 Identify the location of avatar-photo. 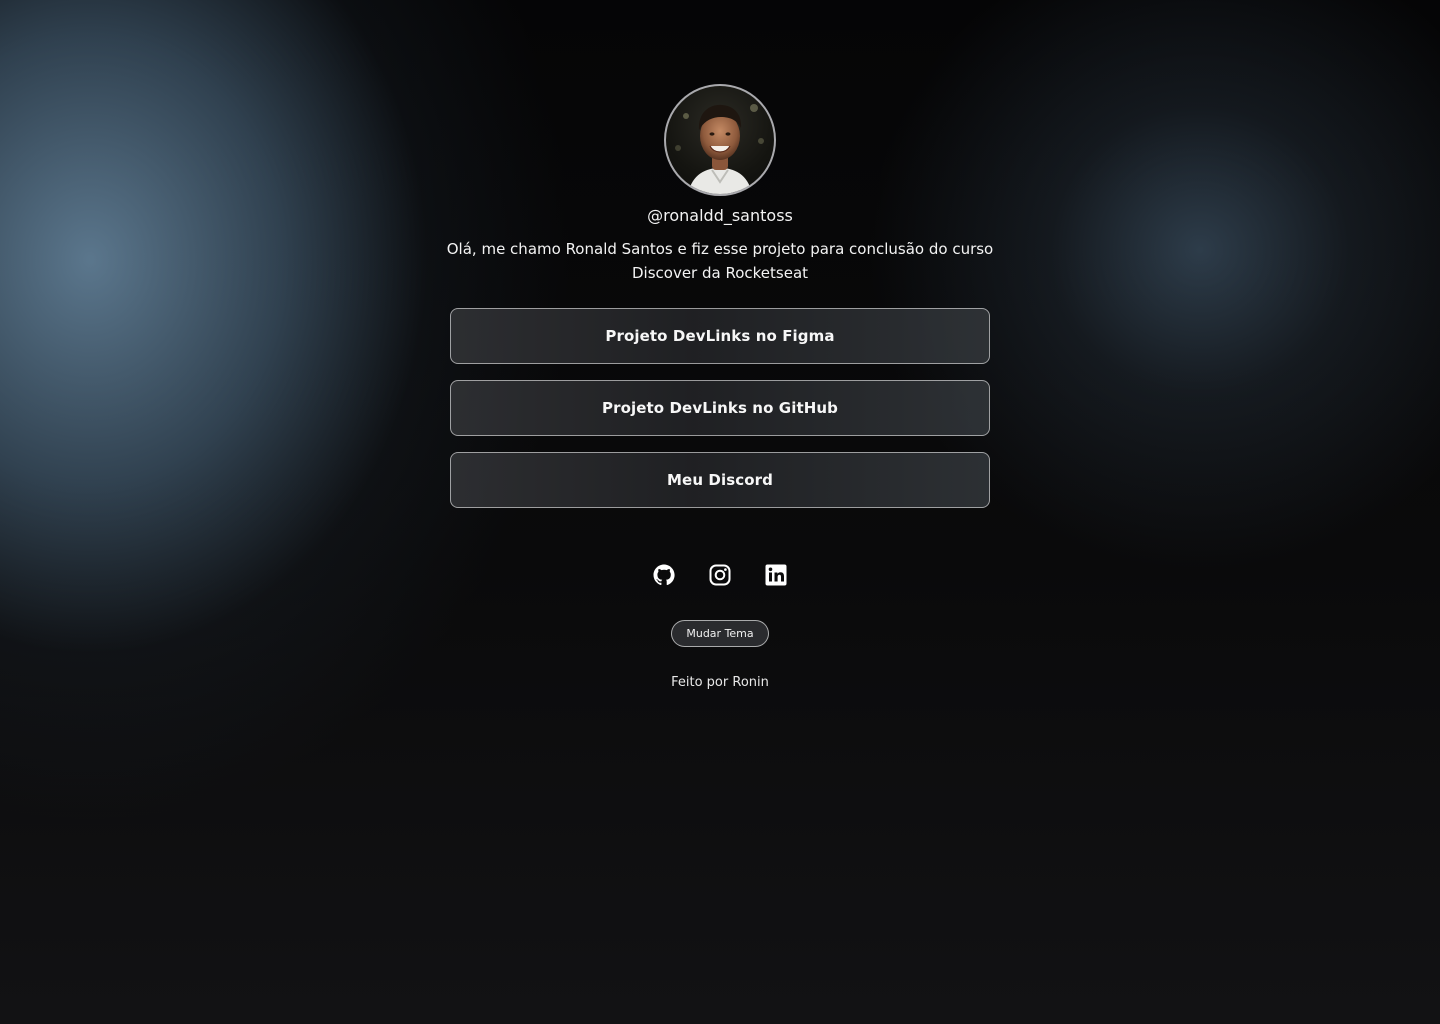
(719, 149).